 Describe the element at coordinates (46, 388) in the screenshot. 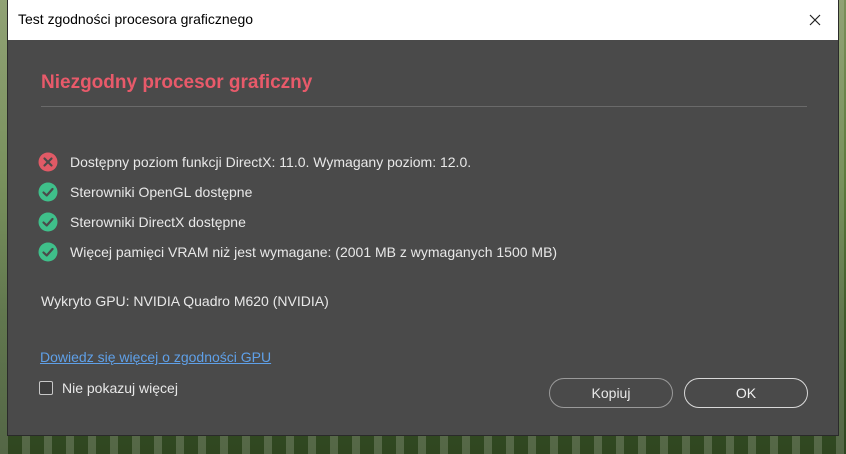

I see `checkbox-box` at that location.